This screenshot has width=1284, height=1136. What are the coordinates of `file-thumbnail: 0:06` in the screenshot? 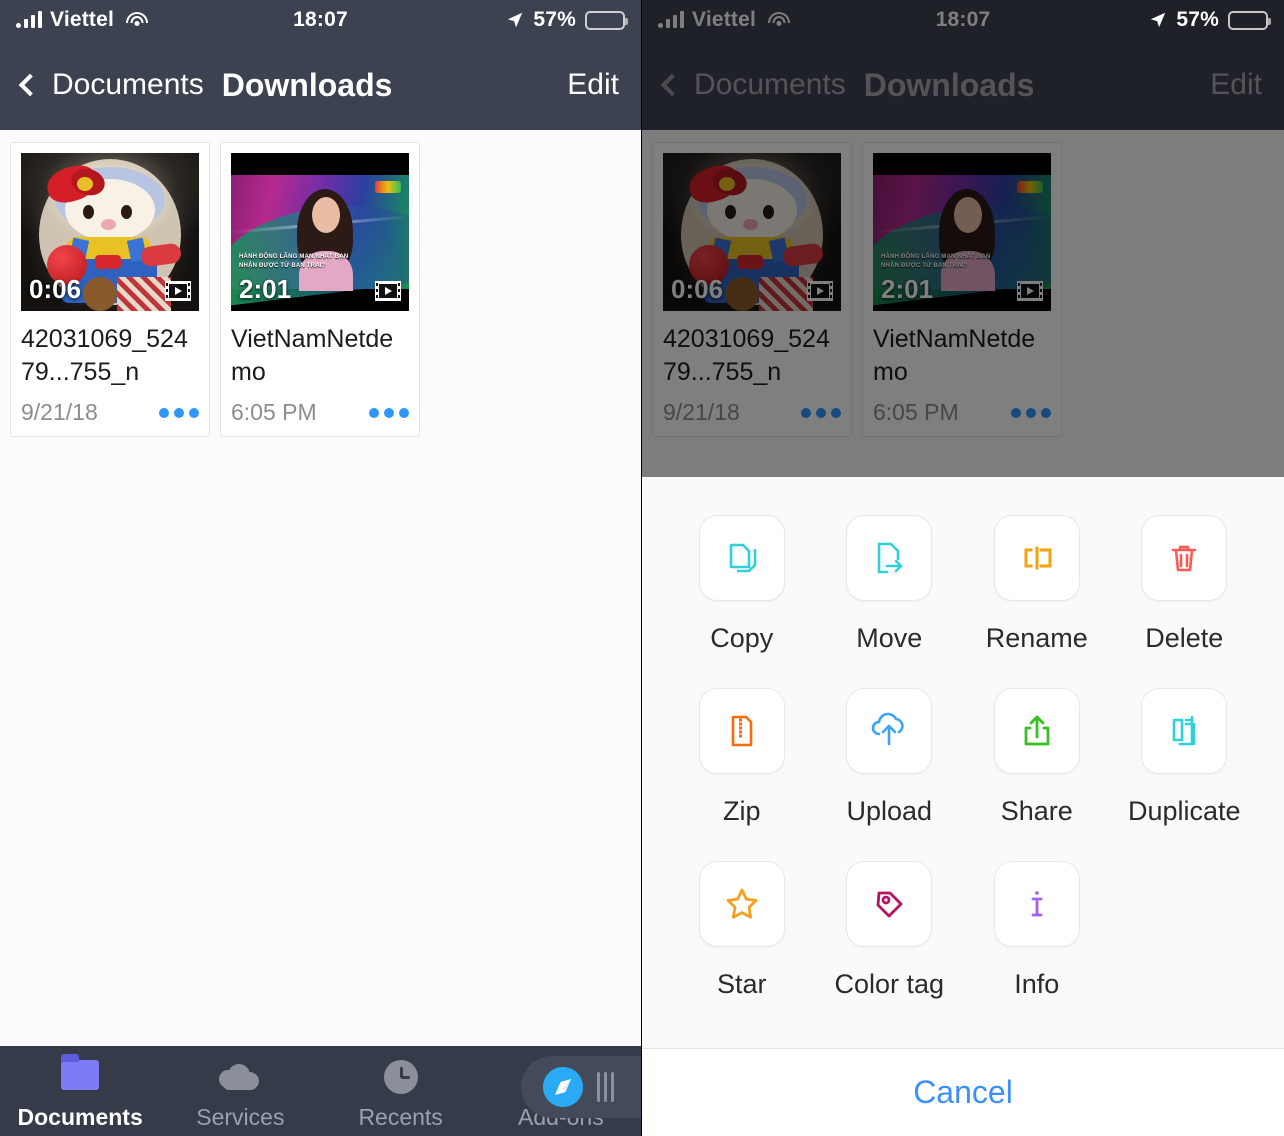 It's located at (110, 232).